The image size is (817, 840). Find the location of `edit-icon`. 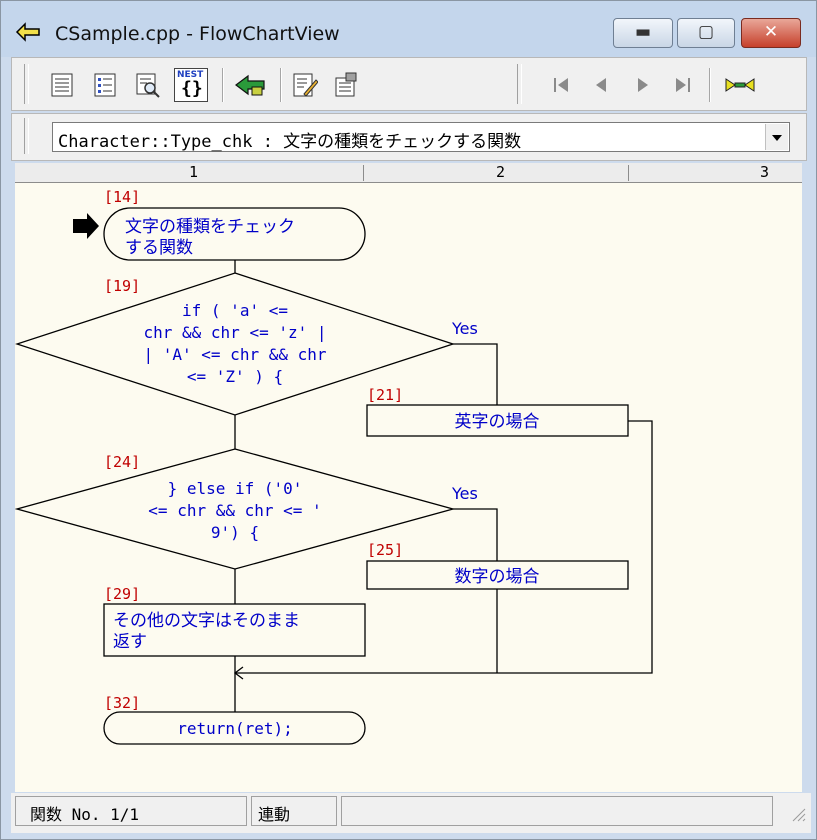

edit-icon is located at coordinates (305, 85).